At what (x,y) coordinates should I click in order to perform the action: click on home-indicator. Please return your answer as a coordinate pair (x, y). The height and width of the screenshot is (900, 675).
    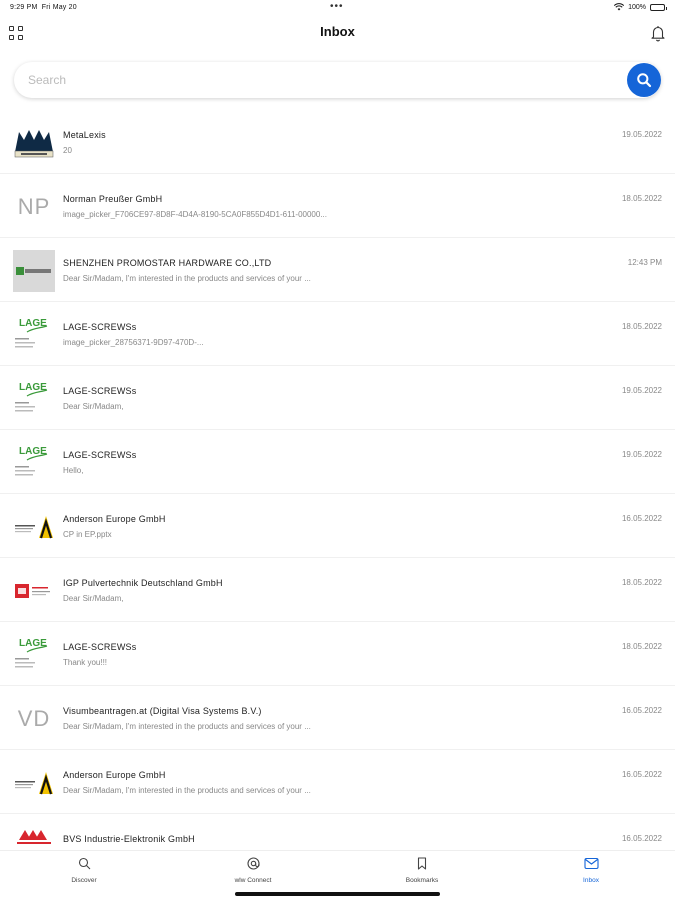
    Looking at the image, I should click on (337, 894).